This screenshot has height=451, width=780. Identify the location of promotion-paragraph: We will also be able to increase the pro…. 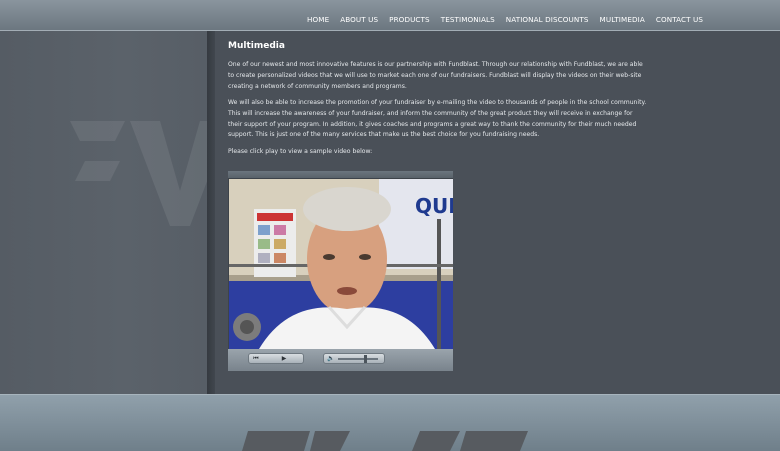
(437, 119).